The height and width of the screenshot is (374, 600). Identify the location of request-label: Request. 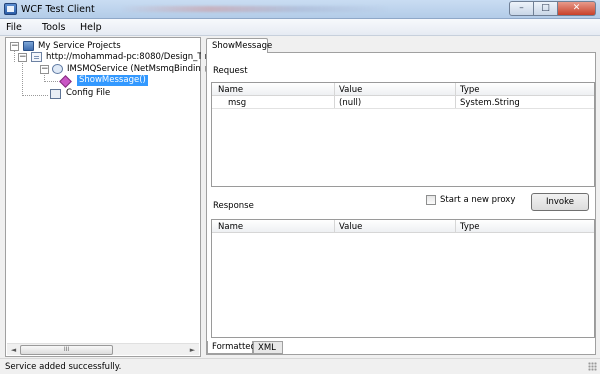
(230, 71).